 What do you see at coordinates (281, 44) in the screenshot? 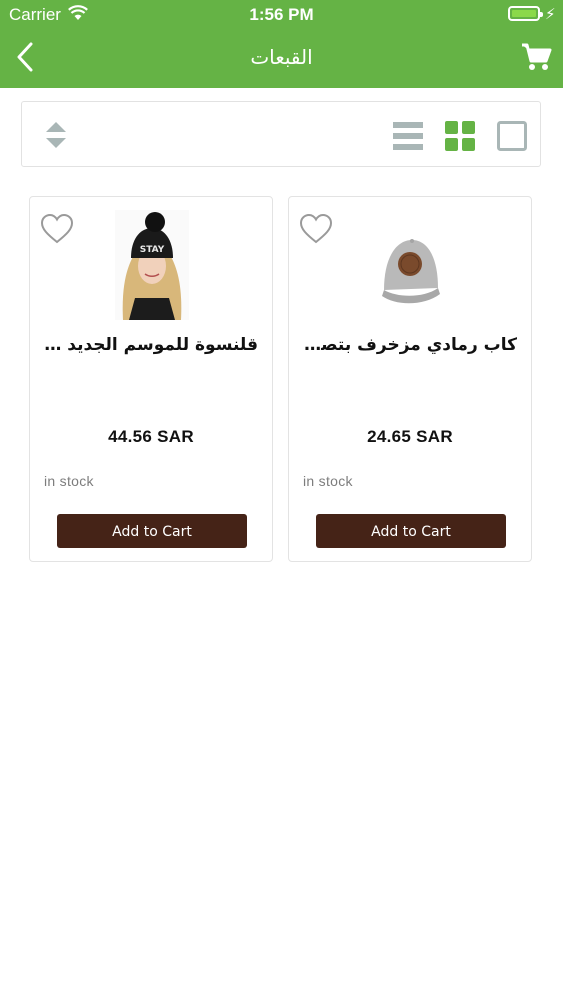
I see `app-header: Carrier 1:56 PM ⚡ القبعات` at bounding box center [281, 44].